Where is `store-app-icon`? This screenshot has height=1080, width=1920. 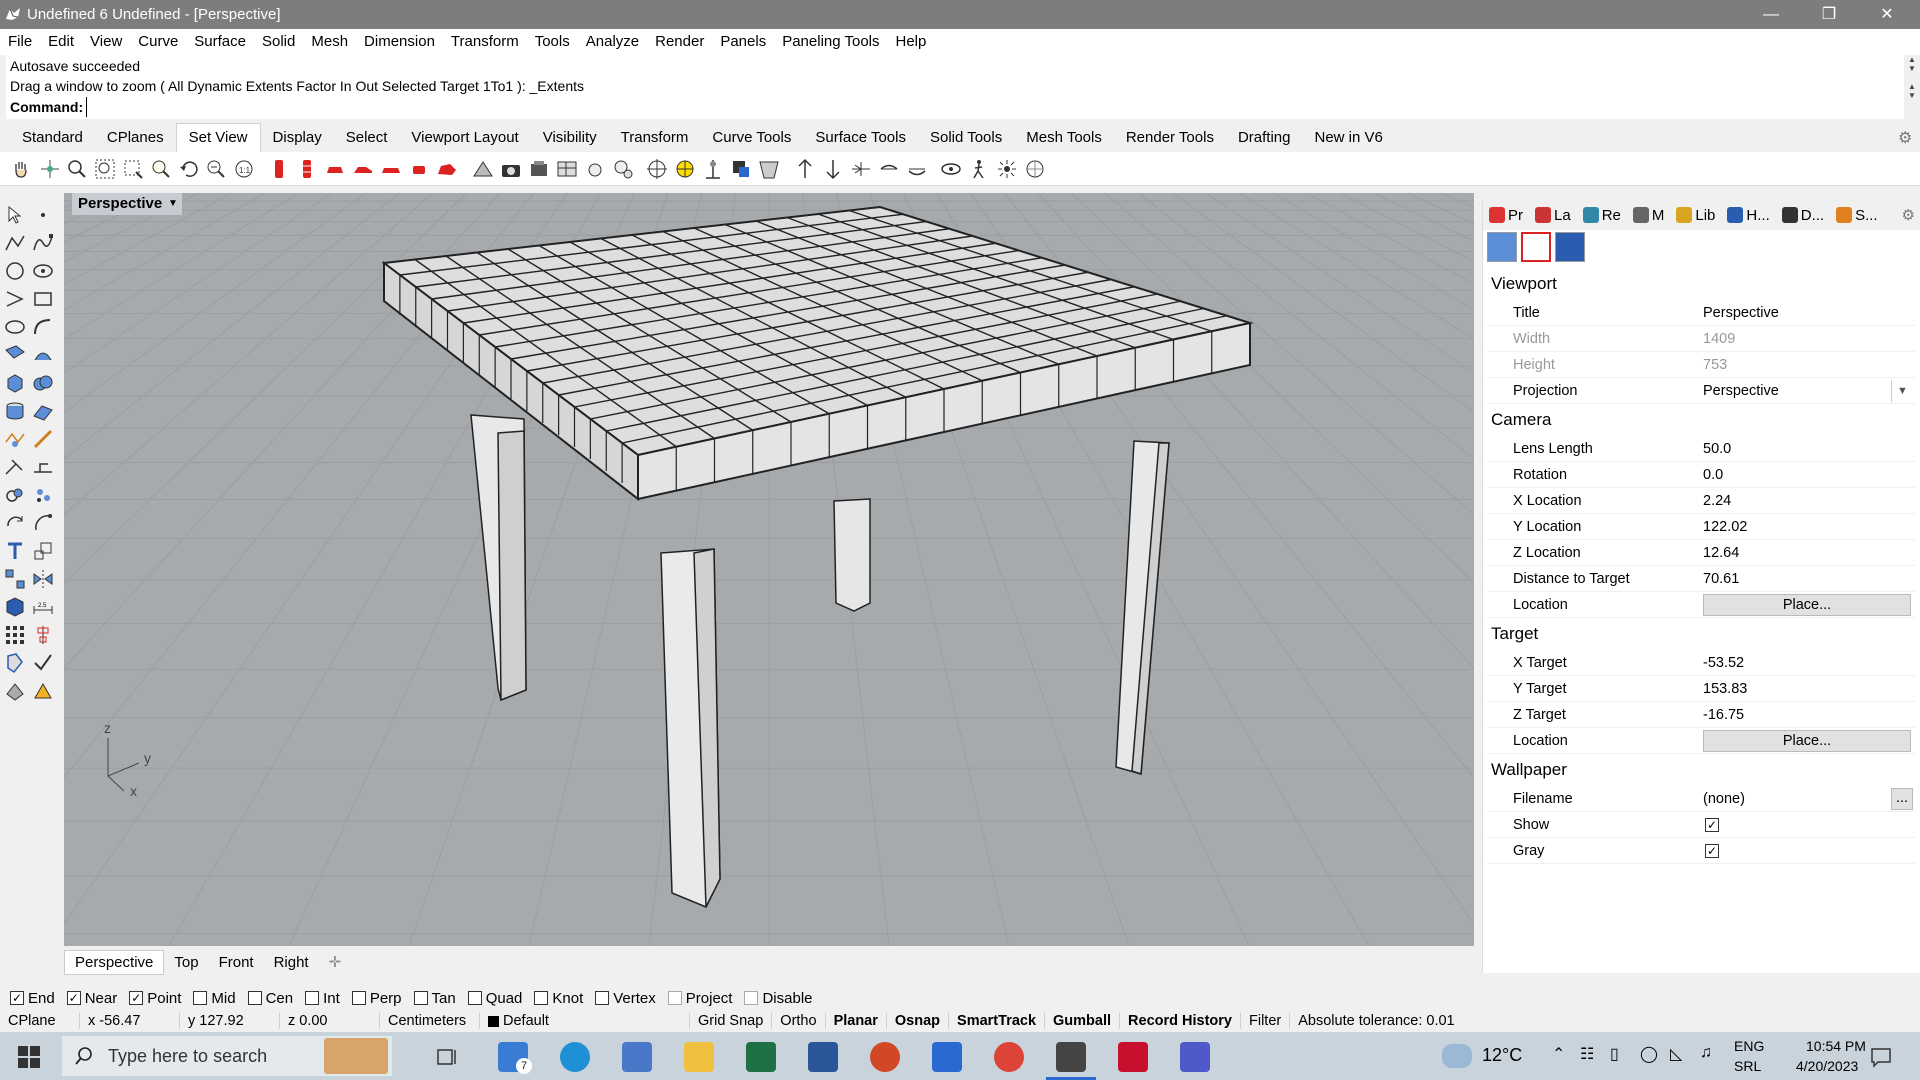
store-app-icon is located at coordinates (637, 1057).